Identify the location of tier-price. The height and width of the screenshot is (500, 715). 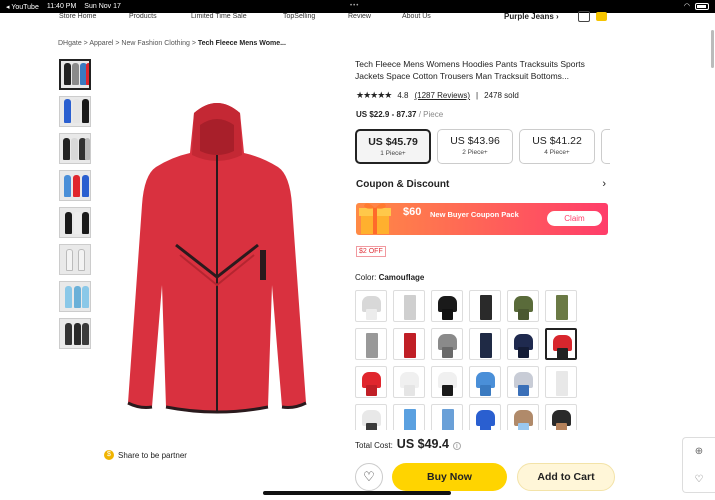
(606, 141).